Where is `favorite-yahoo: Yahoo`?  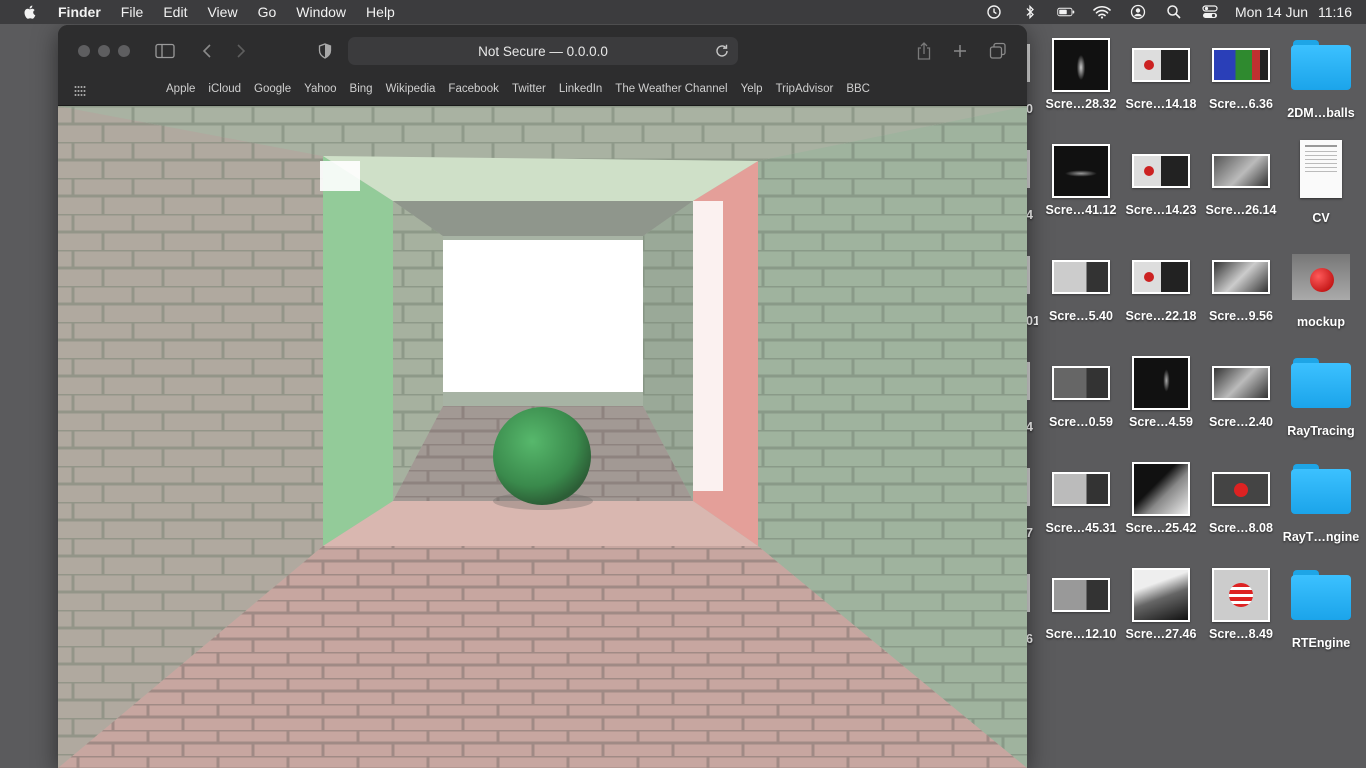 favorite-yahoo: Yahoo is located at coordinates (320, 89).